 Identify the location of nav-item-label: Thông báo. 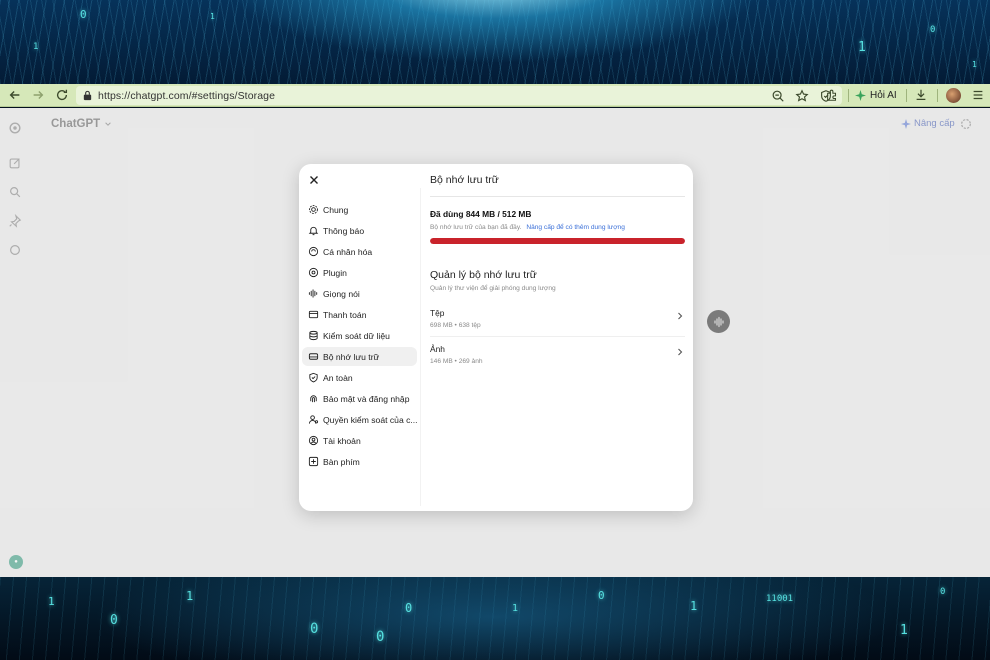
(344, 230).